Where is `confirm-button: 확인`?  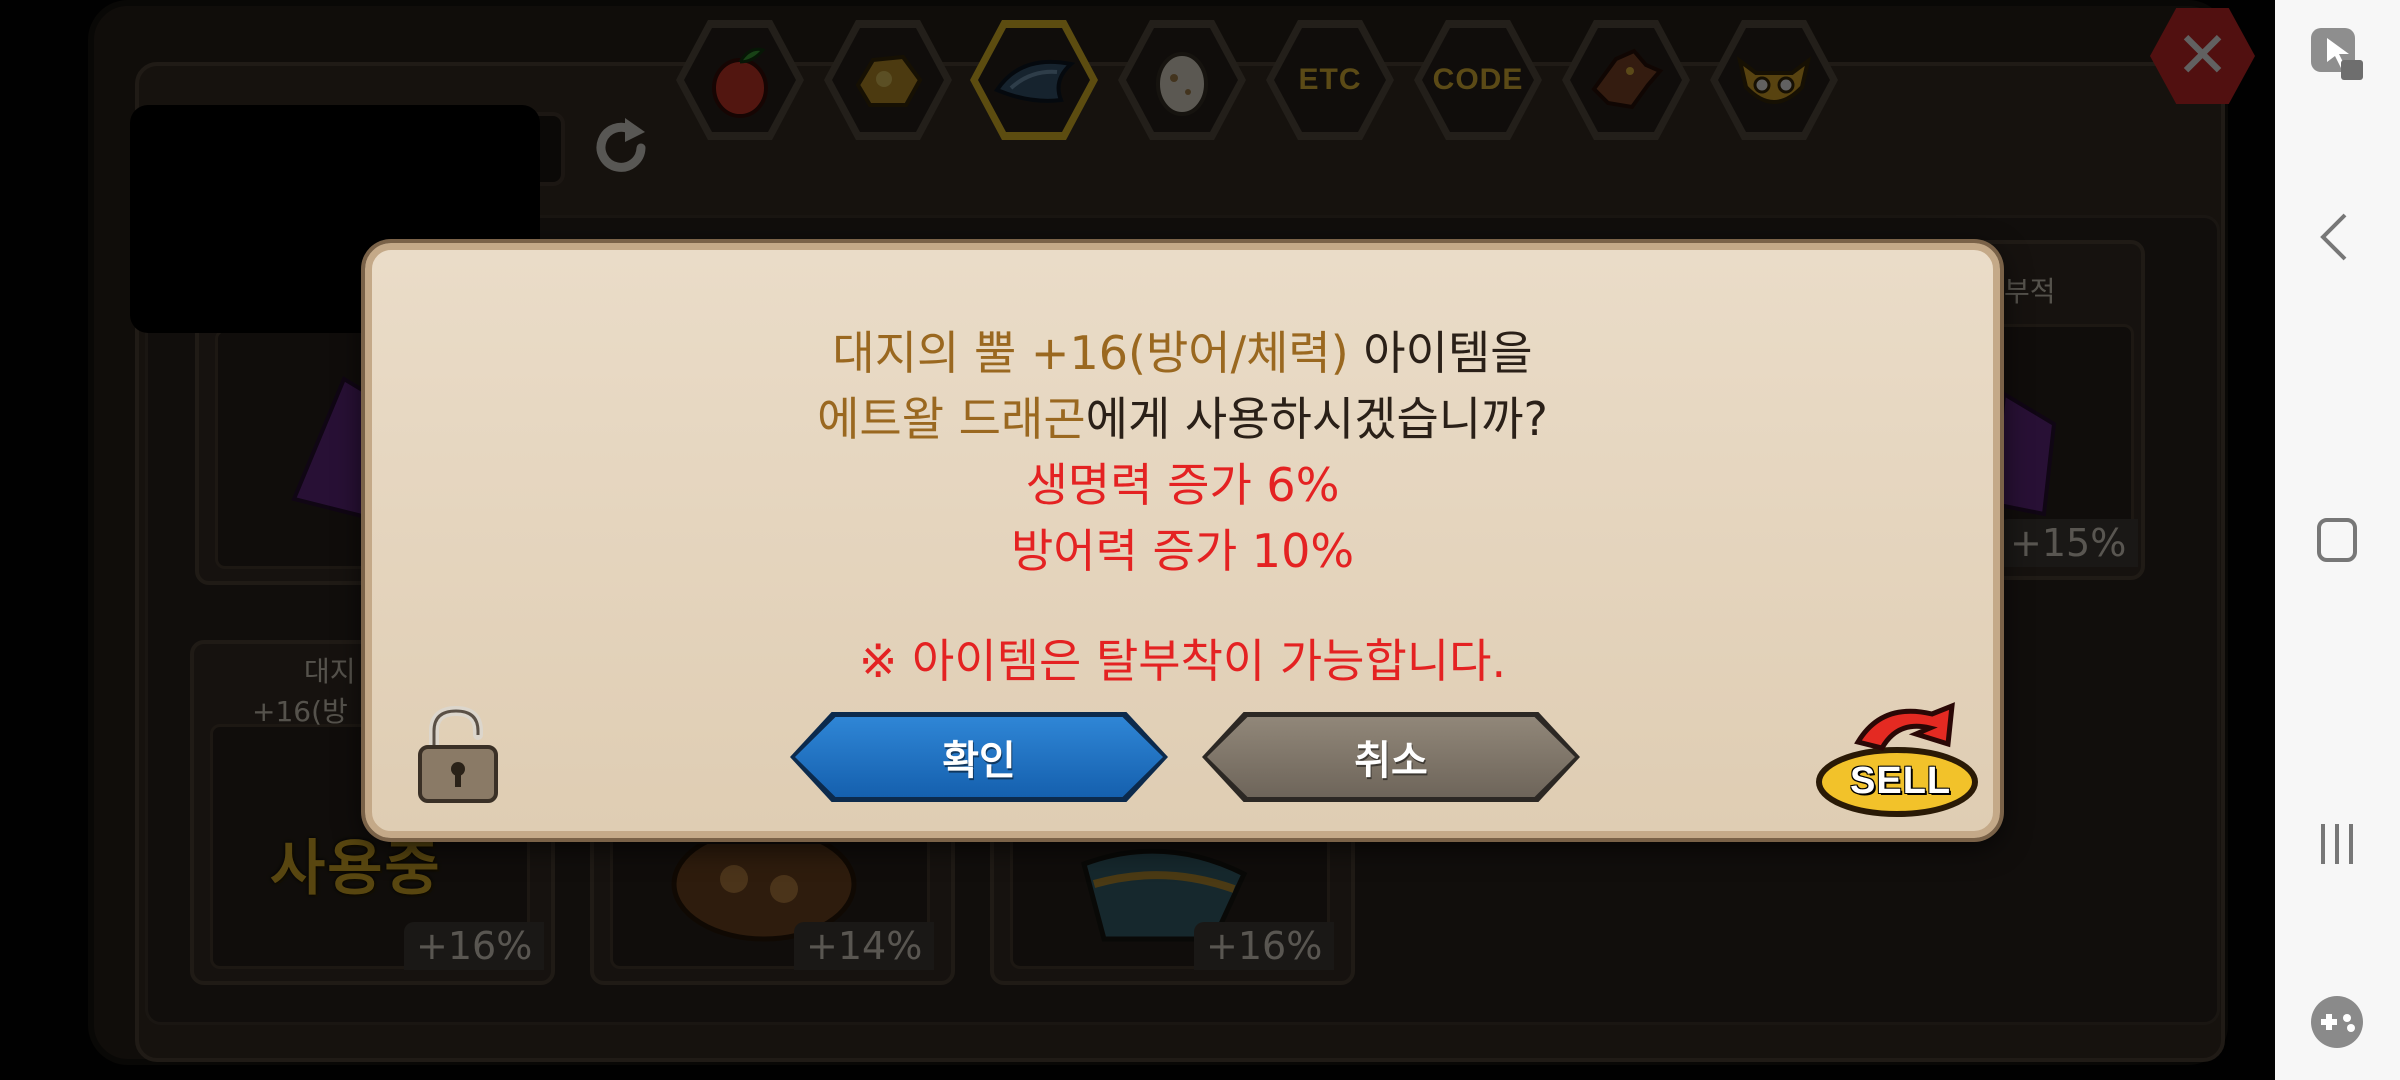 confirm-button: 확인 is located at coordinates (979, 757).